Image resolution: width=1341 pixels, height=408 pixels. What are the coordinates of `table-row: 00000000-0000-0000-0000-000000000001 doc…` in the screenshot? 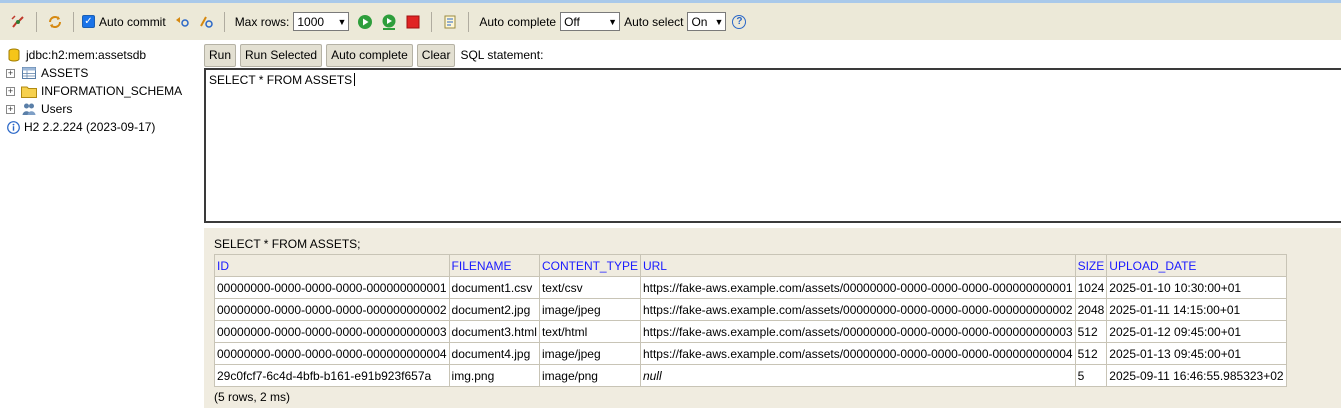 It's located at (750, 287).